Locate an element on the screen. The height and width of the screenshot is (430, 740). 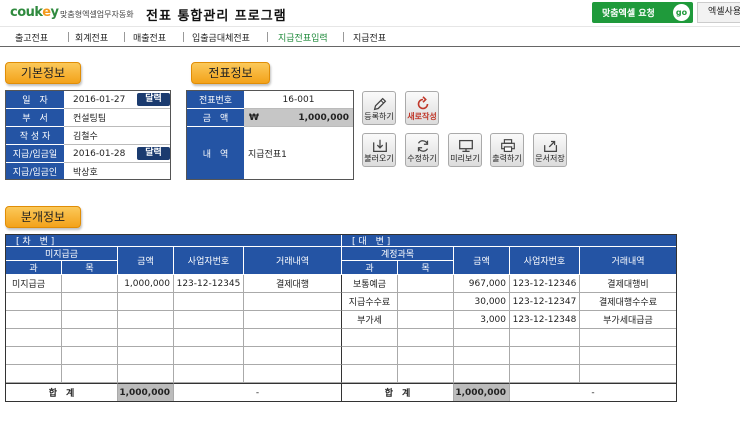
credit-desc-cell: 결제대행수수료 is located at coordinates (628, 302).